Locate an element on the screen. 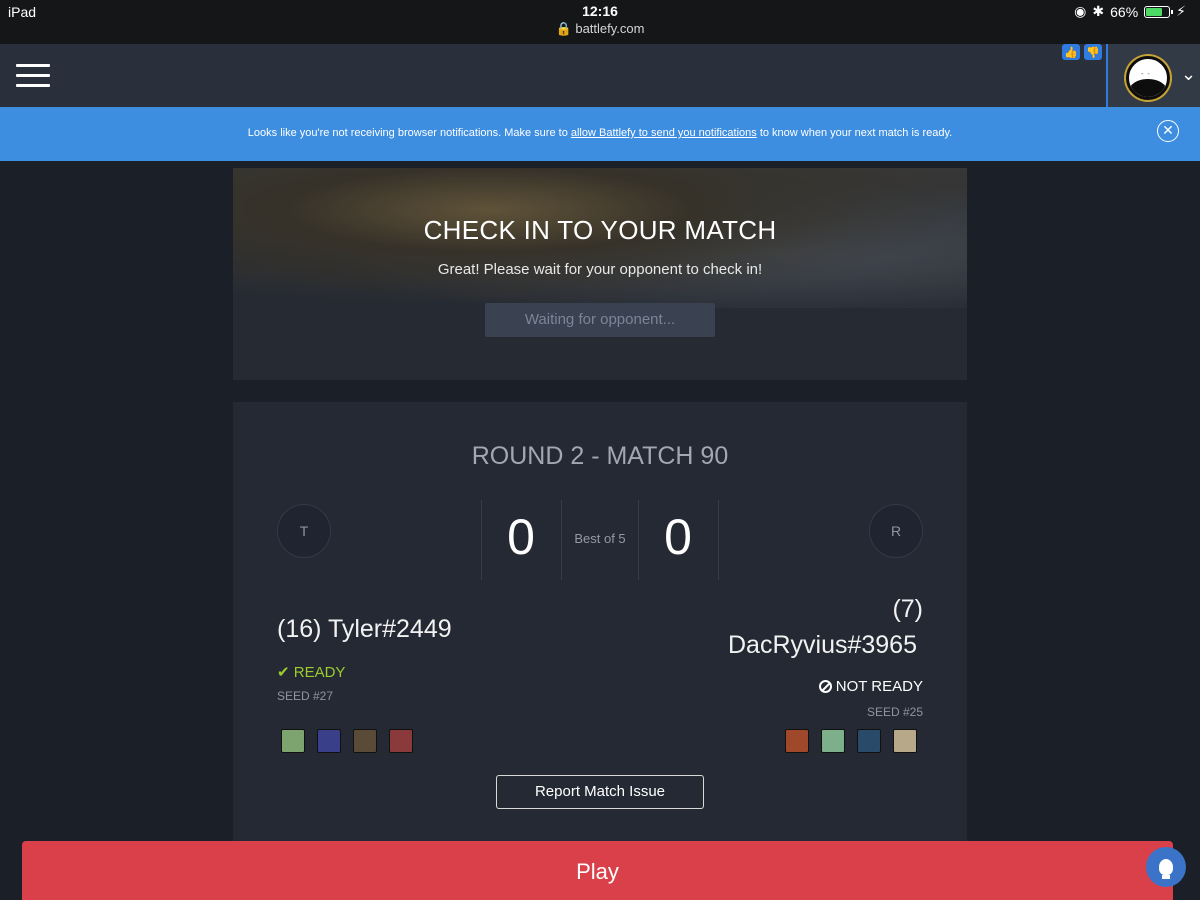 This screenshot has width=1200, height=900. not-ready-status: NOT READY is located at coordinates (870, 686).